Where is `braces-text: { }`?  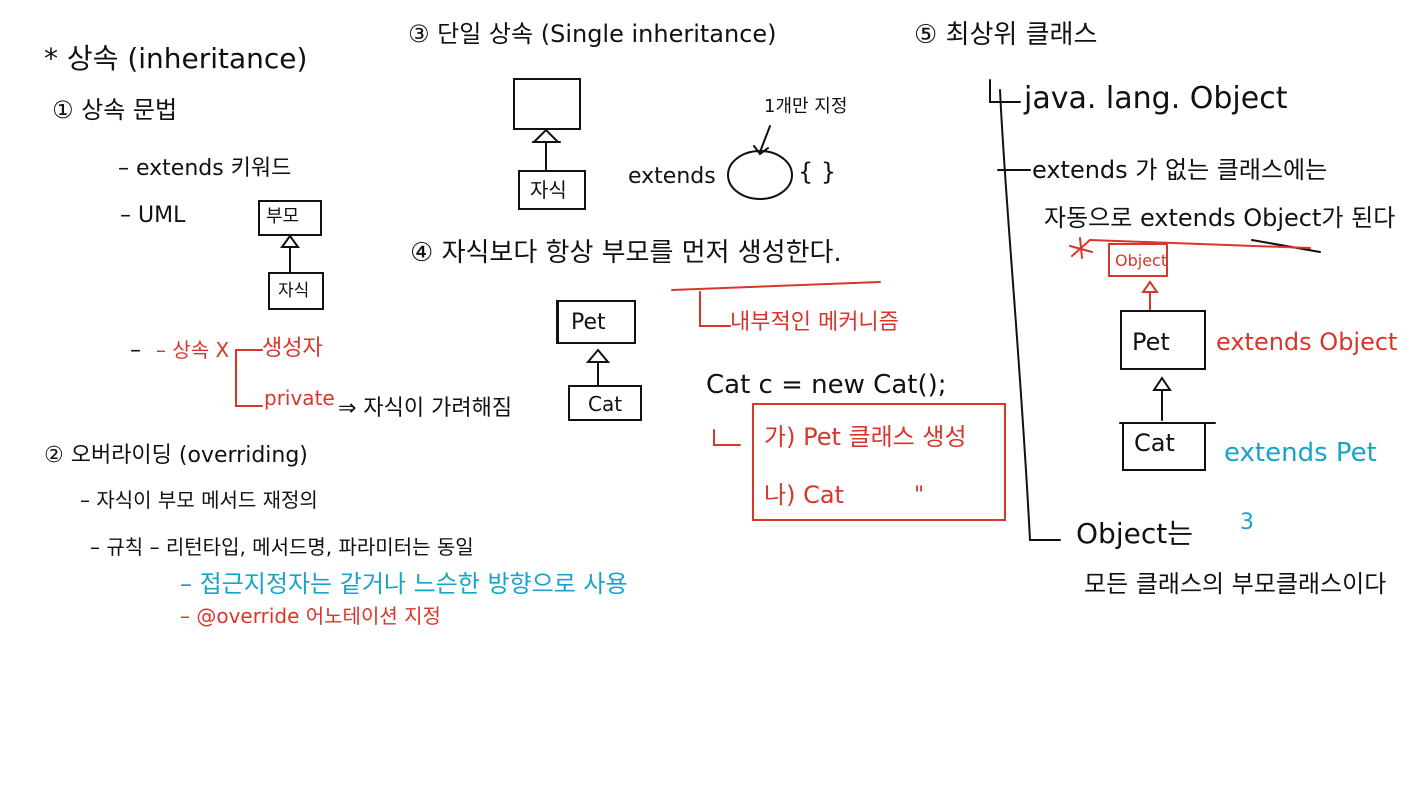 braces-text: { } is located at coordinates (817, 172).